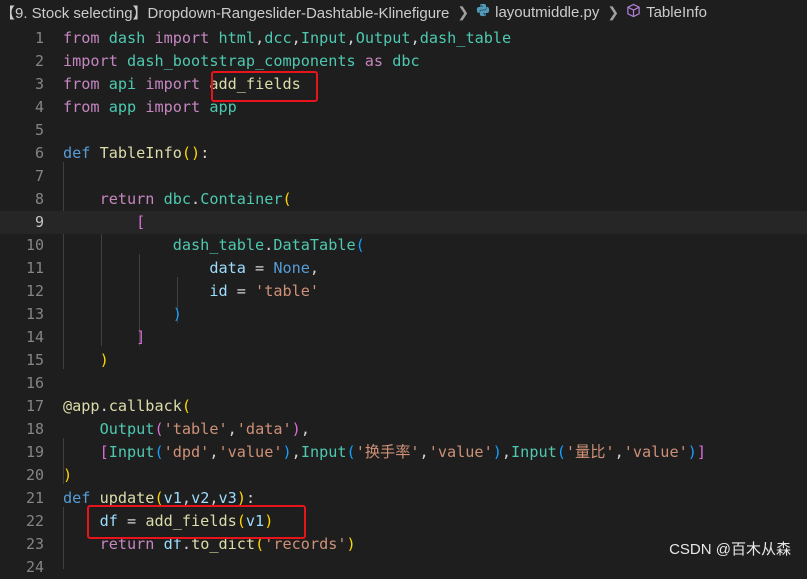 The image size is (807, 579). Describe the element at coordinates (141, 337) in the screenshot. I see `code-token: ]` at that location.